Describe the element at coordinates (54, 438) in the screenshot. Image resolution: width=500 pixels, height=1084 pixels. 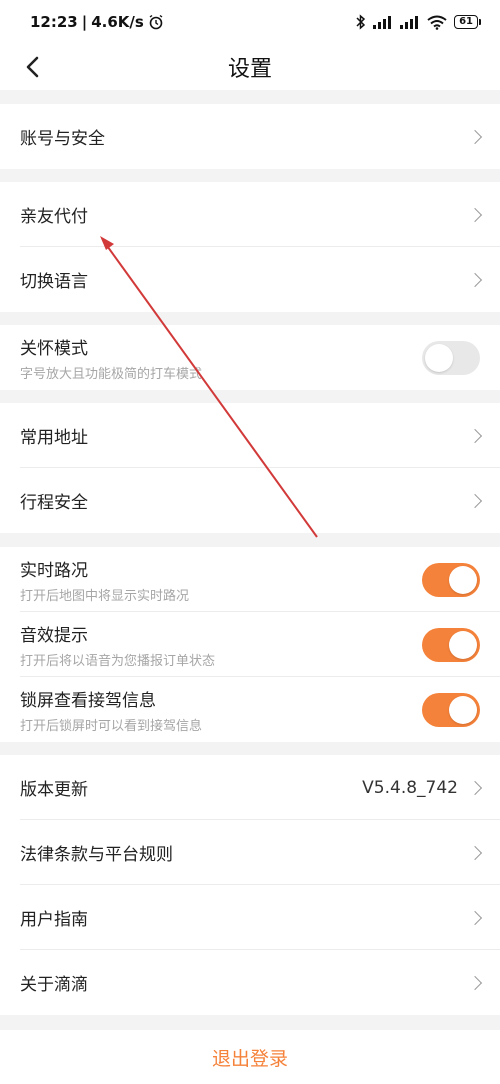
I see `settings-item-label: 常用地址` at that location.